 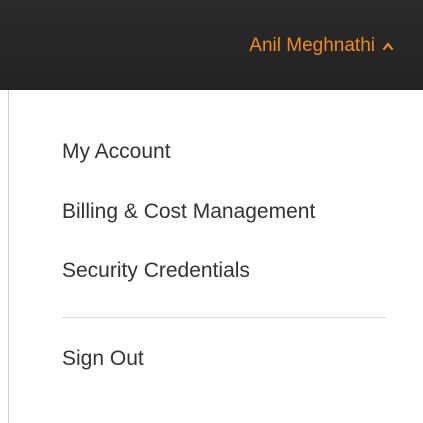 What do you see at coordinates (388, 46) in the screenshot?
I see `caret-up-icon` at bounding box center [388, 46].